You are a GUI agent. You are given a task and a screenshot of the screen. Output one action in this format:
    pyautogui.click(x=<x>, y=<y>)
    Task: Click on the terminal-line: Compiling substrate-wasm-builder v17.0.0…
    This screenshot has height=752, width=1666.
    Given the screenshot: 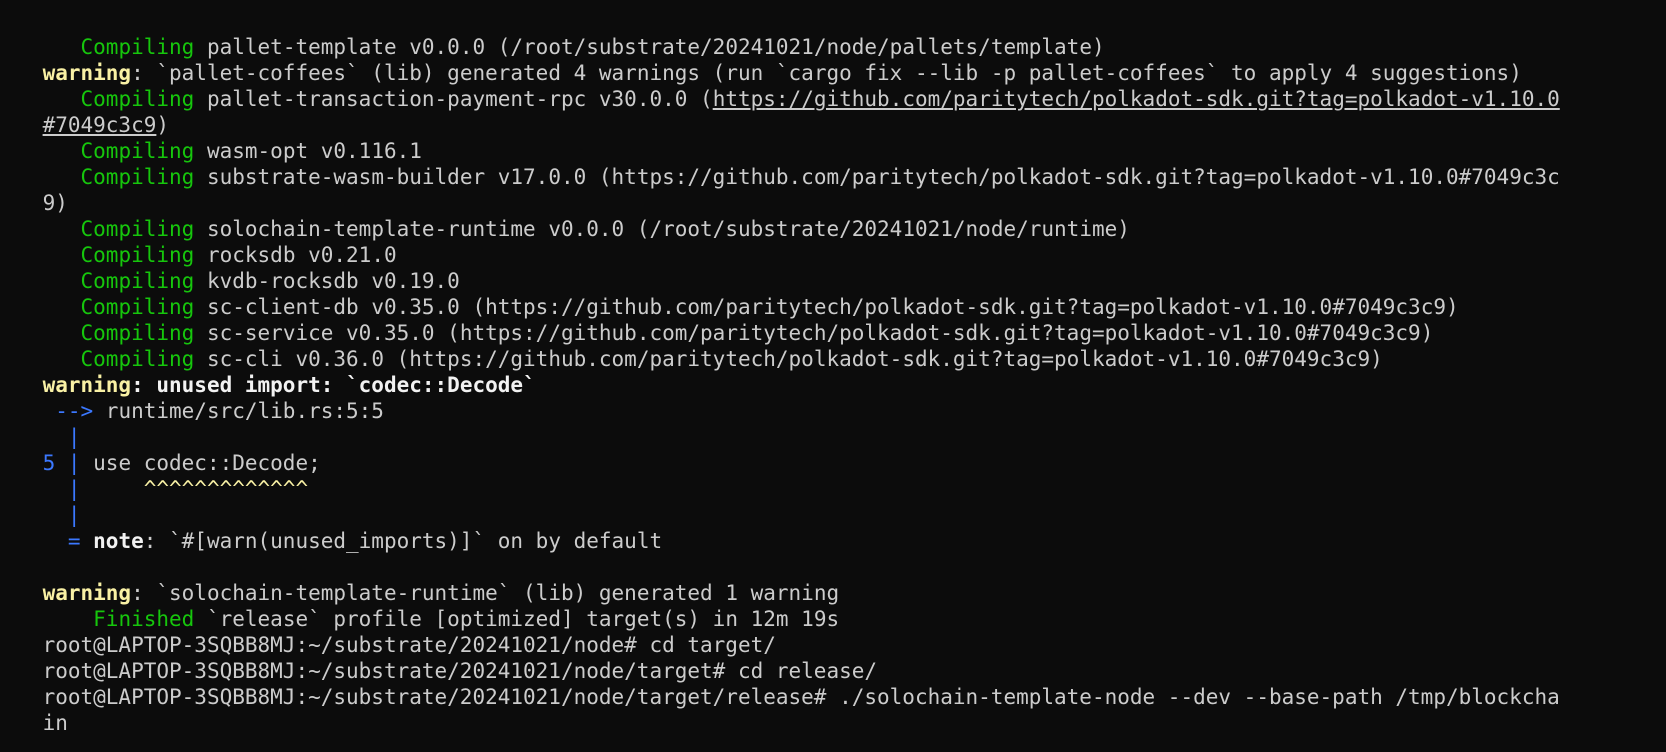 What is the action you would take?
    pyautogui.click(x=780, y=163)
    